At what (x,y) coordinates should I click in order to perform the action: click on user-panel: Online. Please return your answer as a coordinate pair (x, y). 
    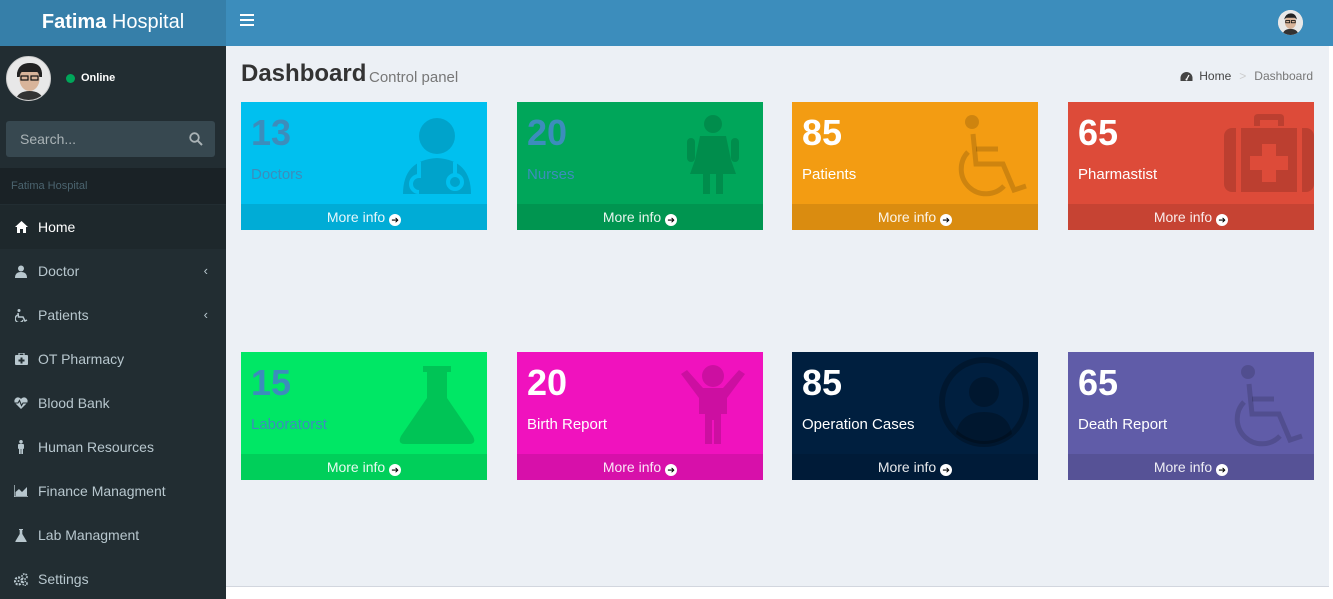
    Looking at the image, I should click on (113, 79).